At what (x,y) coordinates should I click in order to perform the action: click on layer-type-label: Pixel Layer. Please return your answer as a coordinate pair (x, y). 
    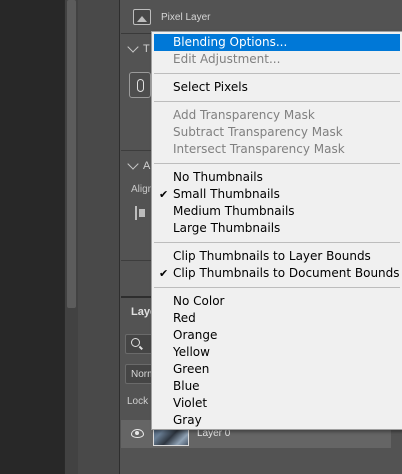
    Looking at the image, I should click on (186, 17).